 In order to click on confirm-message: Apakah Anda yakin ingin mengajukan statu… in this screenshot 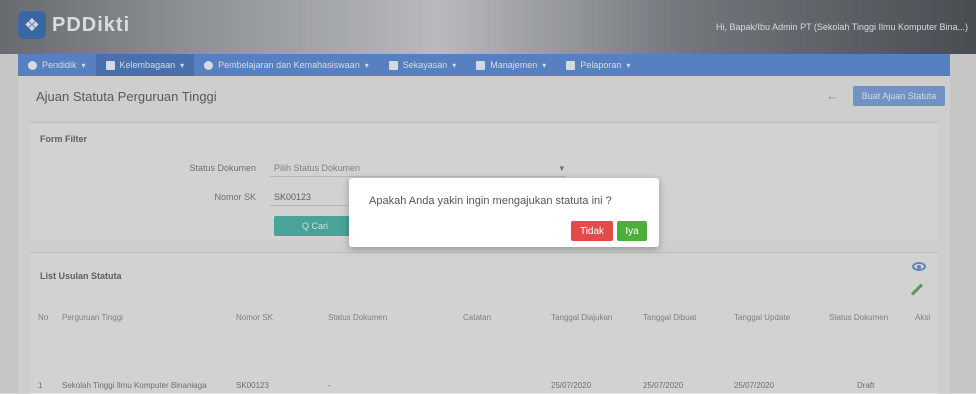, I will do `click(490, 201)`.